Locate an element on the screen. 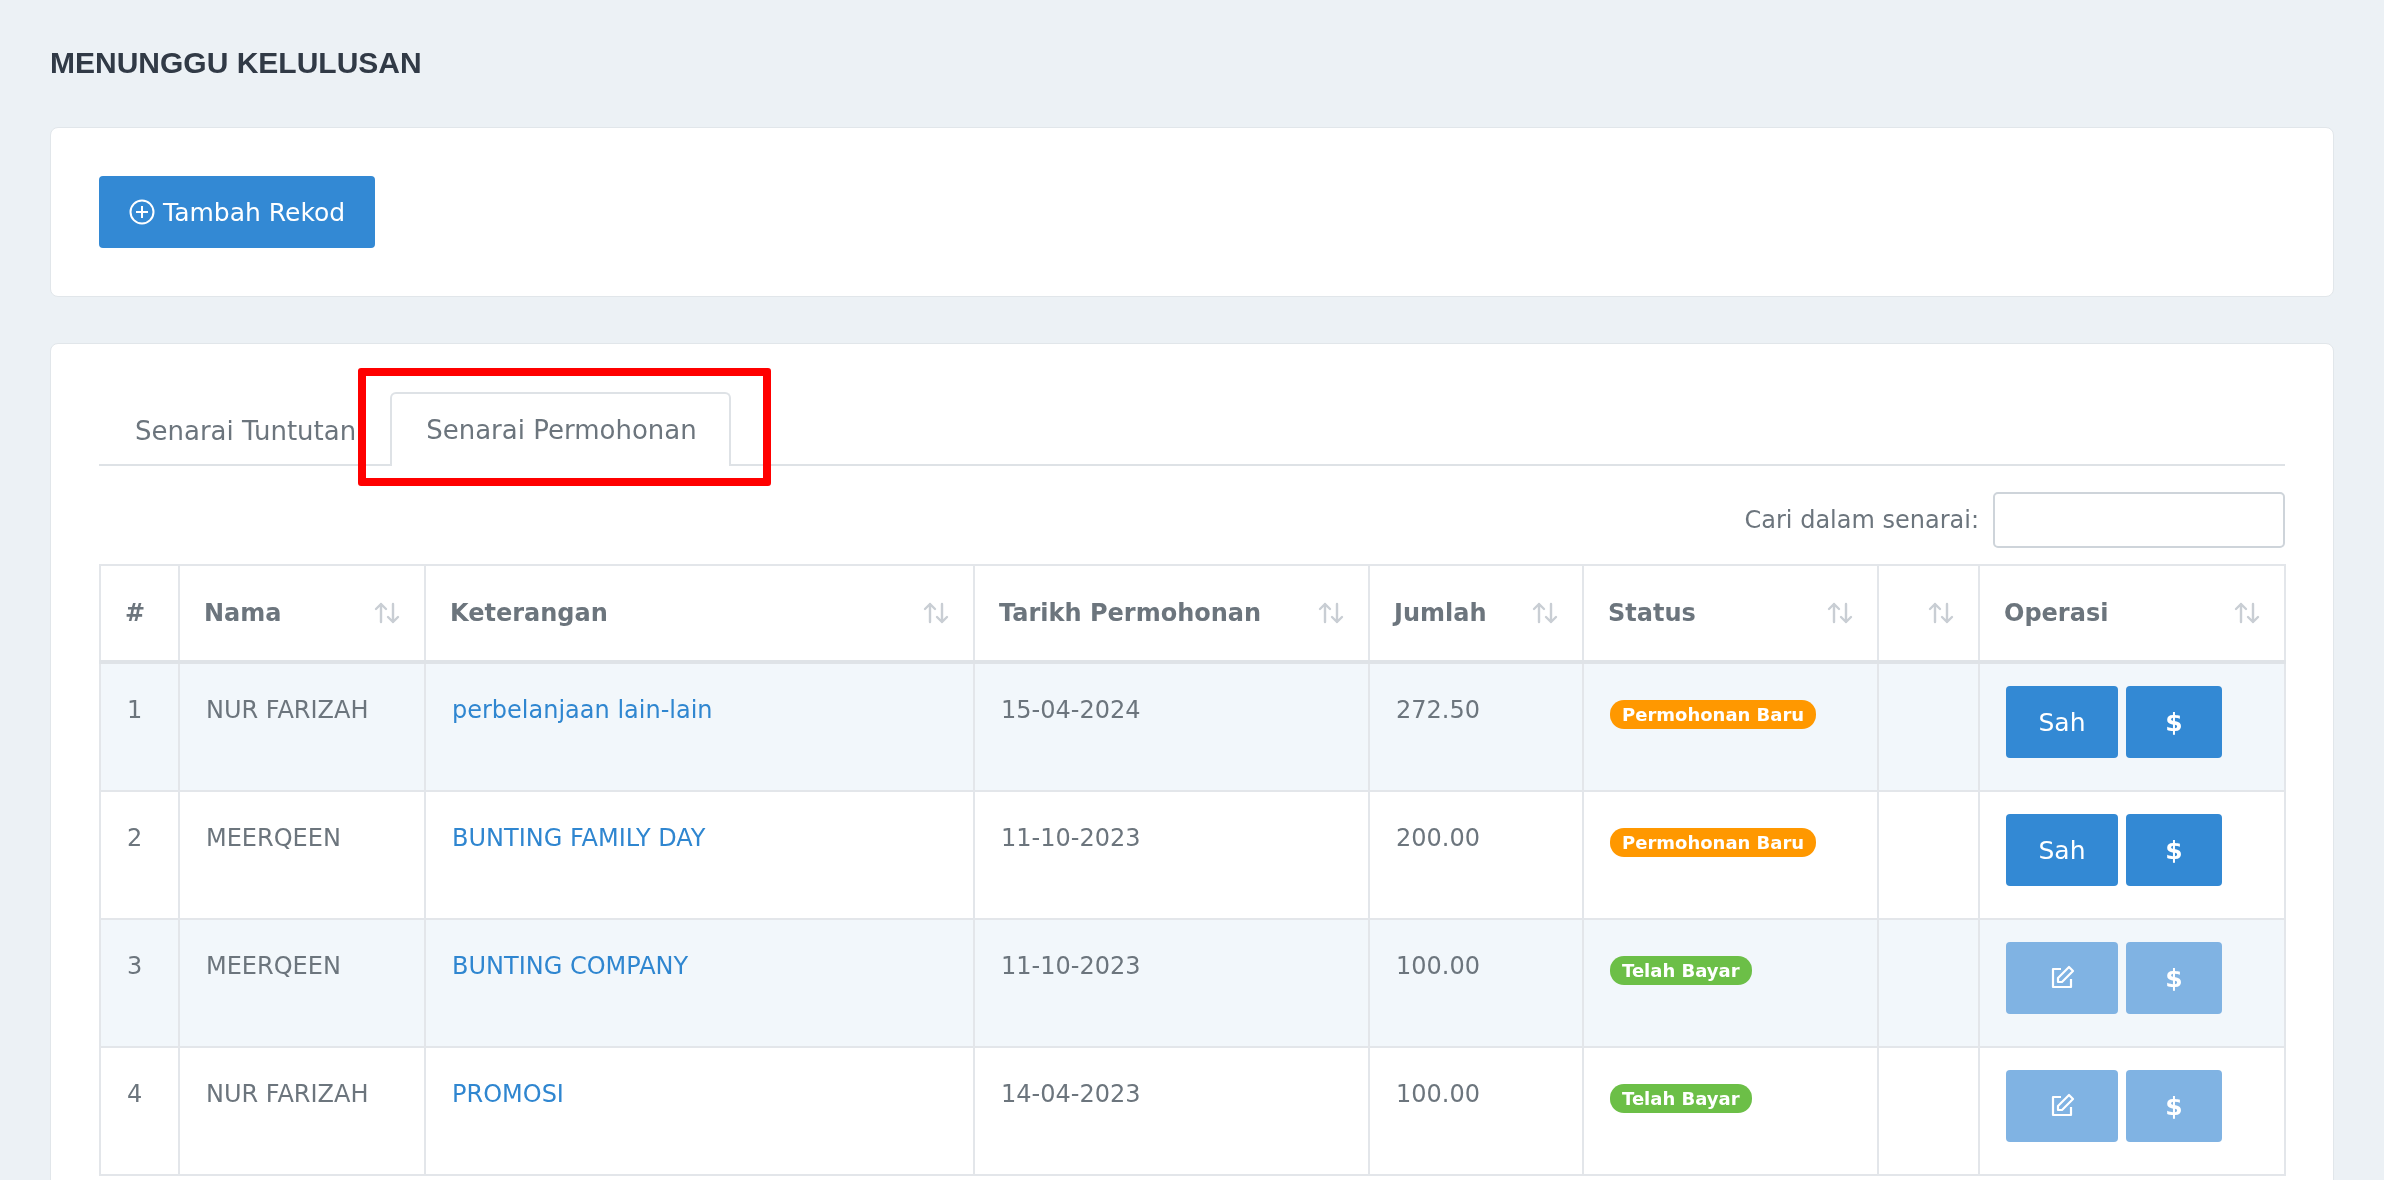 Image resolution: width=2384 pixels, height=1180 pixels. description-link: BUNTING COMPANY is located at coordinates (570, 966).